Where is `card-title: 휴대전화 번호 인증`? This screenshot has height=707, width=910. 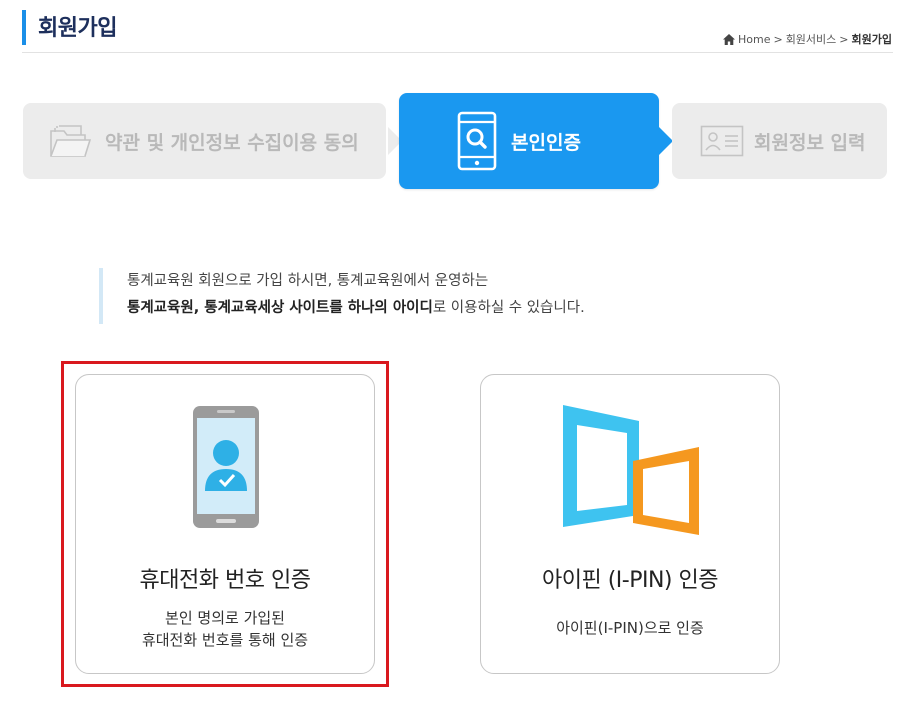 card-title: 휴대전화 번호 인증 is located at coordinates (225, 580).